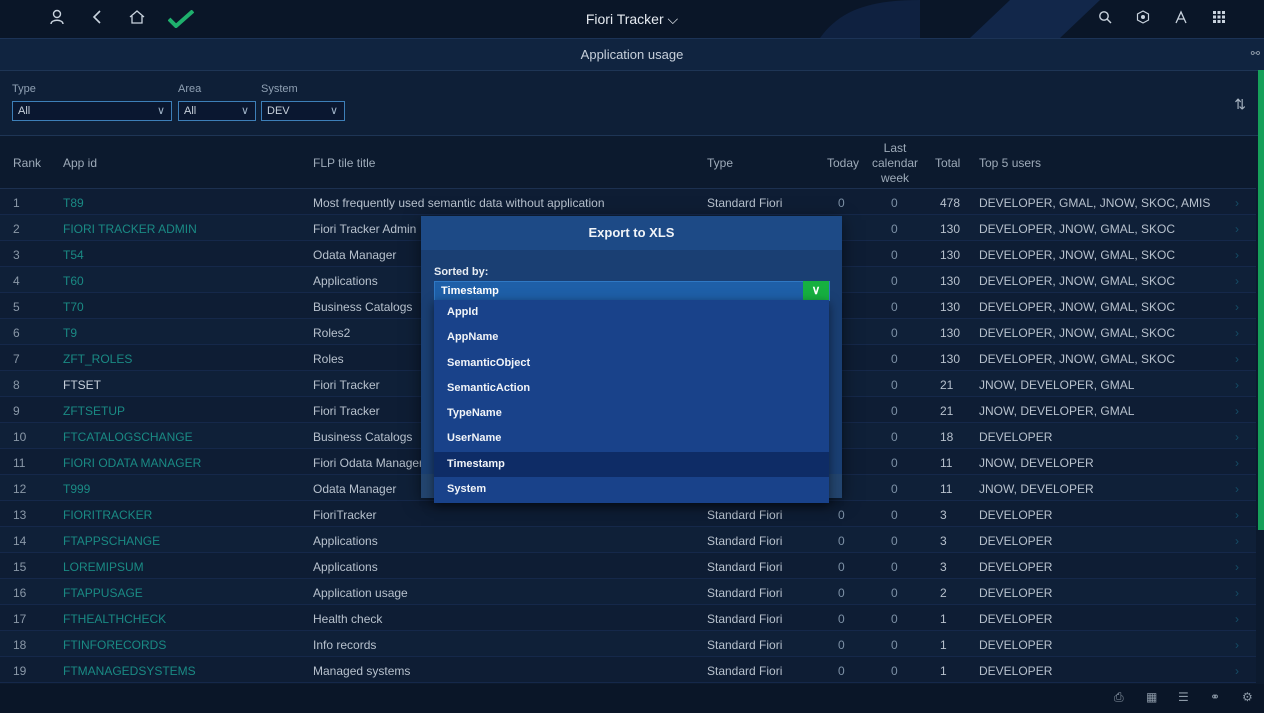 This screenshot has height=713, width=1264. What do you see at coordinates (107, 515) in the screenshot?
I see `app-id-cell: FIORITRACKER` at bounding box center [107, 515].